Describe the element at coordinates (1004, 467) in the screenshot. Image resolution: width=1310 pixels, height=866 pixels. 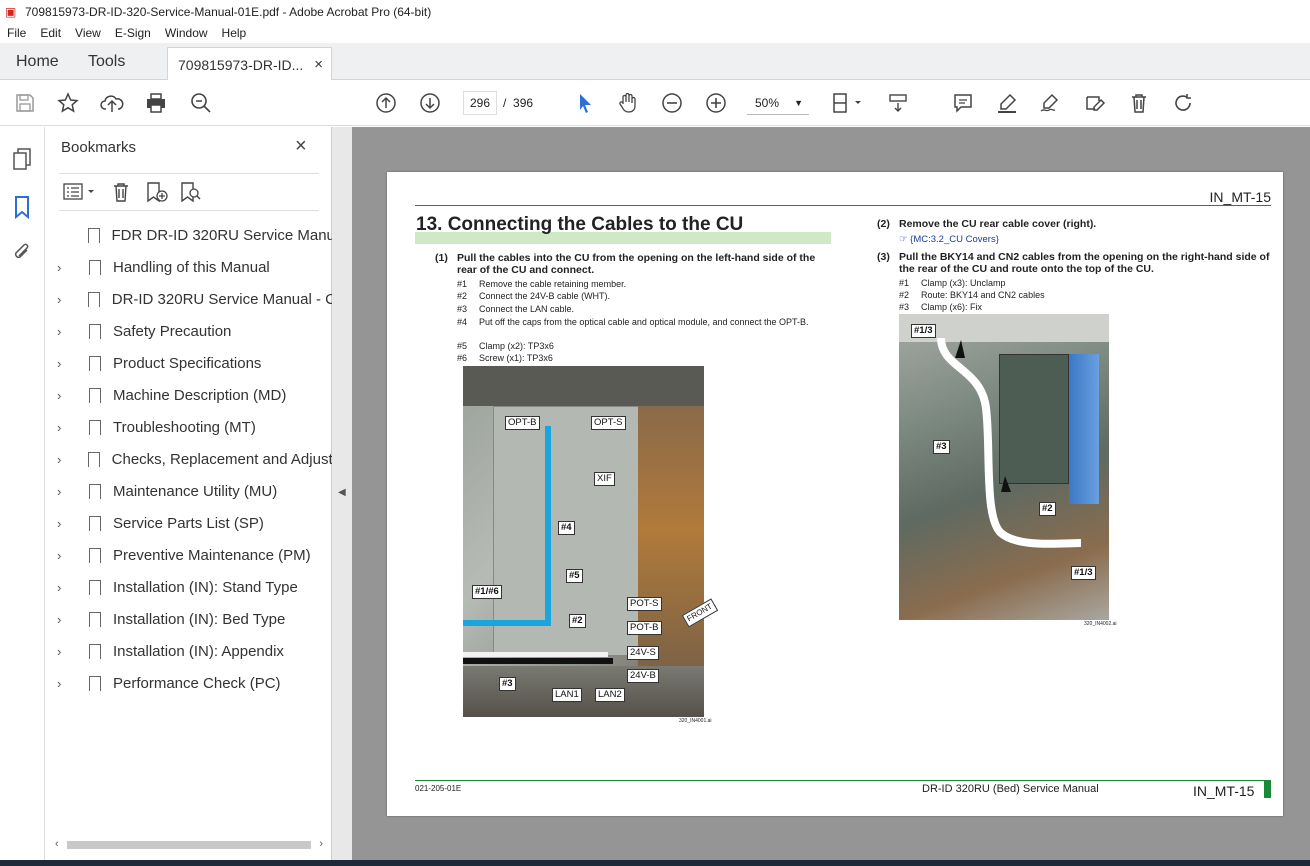
I see `cu-photo-right: #1/3 #3 #2 #1/3` at that location.